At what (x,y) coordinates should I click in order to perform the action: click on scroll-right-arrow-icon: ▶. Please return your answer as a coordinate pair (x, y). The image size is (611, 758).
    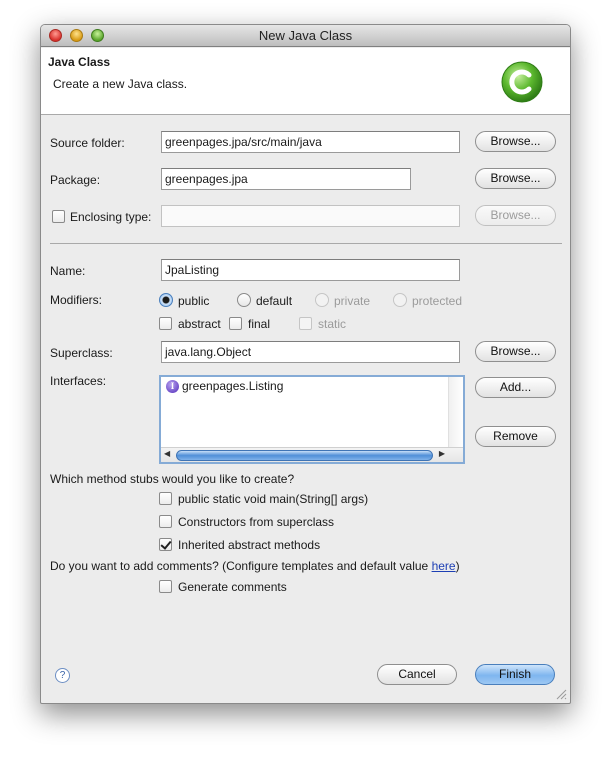
    Looking at the image, I should click on (442, 453).